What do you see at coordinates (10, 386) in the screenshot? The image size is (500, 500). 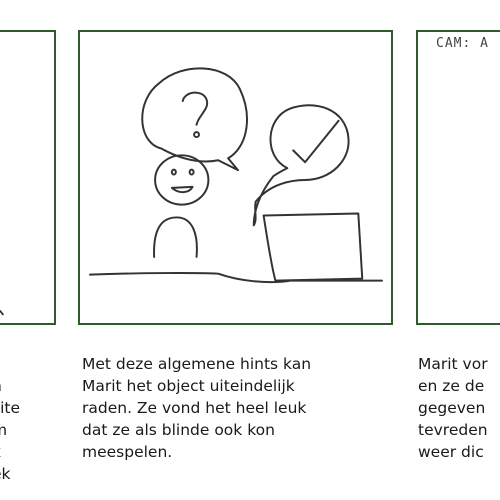 I see `caption-line: n` at bounding box center [10, 386].